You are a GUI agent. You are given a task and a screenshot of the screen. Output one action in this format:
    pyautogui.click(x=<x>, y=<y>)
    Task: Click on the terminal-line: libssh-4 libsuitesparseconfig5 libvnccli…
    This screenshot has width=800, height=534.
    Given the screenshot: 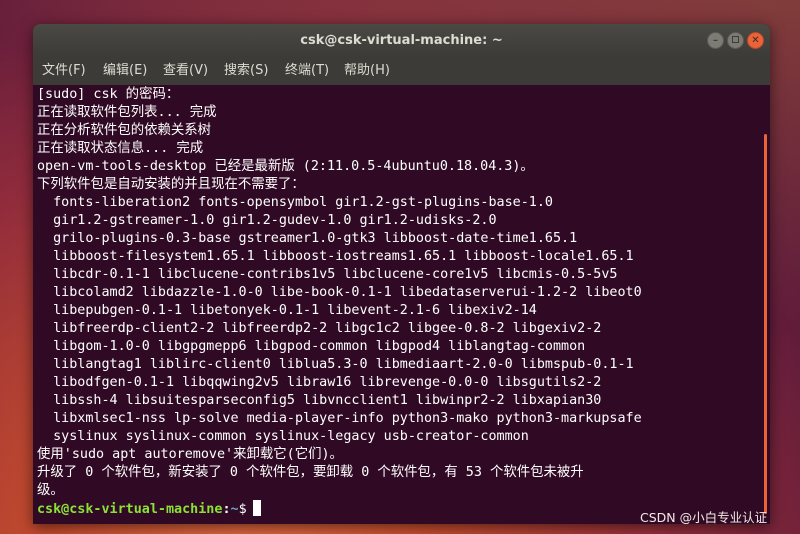 What is the action you would take?
    pyautogui.click(x=319, y=400)
    